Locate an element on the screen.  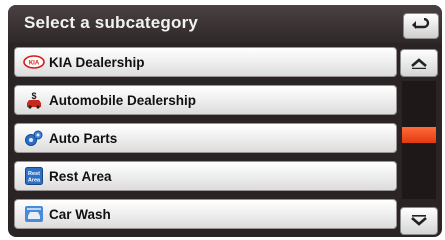
back-button is located at coordinates (421, 26).